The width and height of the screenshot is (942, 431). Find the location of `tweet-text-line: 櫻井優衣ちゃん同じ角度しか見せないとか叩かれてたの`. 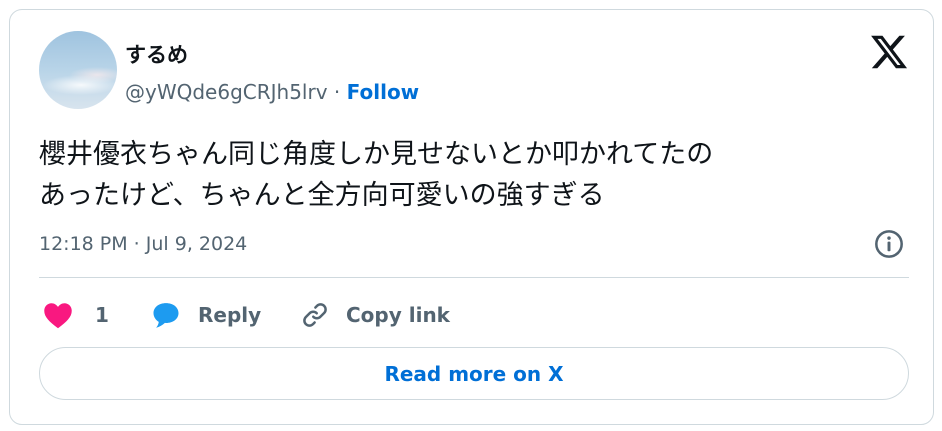

tweet-text-line: 櫻井優衣ちゃん同じ角度しか見せないとか叩かれてたの is located at coordinates (376, 154).